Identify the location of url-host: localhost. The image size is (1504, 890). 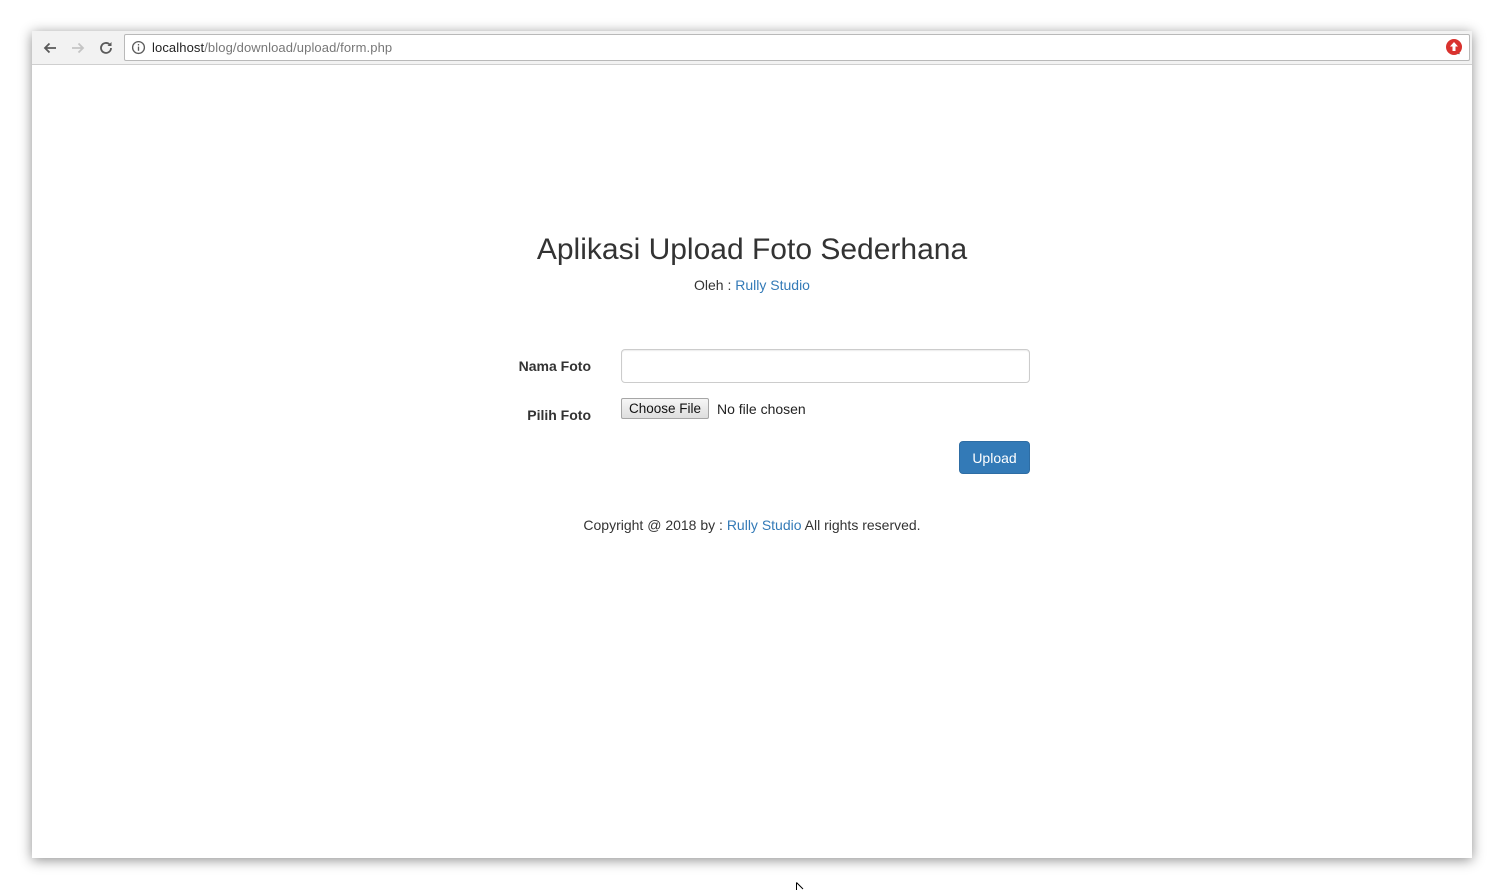
(178, 47).